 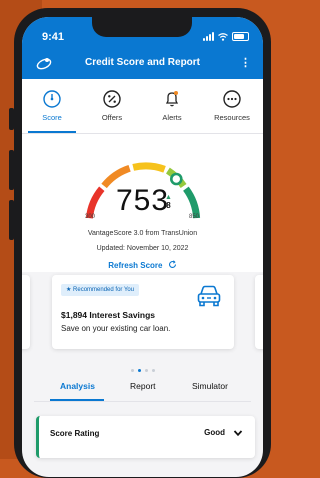 What do you see at coordinates (100, 290) in the screenshot?
I see `recommended-badge: ★ Recommended for You` at bounding box center [100, 290].